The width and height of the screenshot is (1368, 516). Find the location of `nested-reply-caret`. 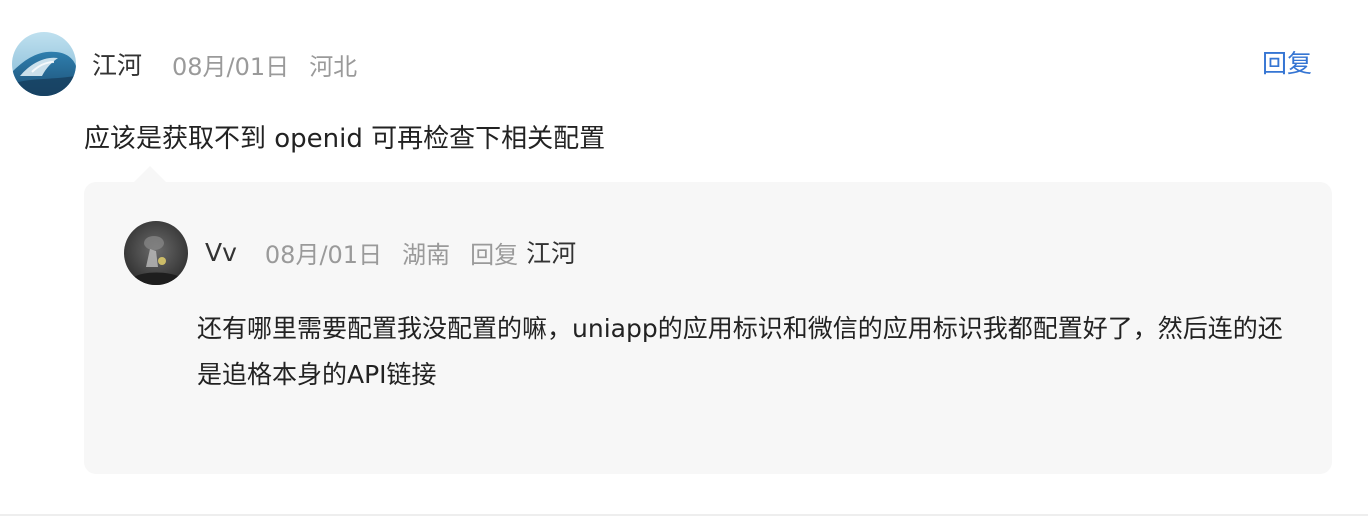

nested-reply-caret is located at coordinates (150, 174).